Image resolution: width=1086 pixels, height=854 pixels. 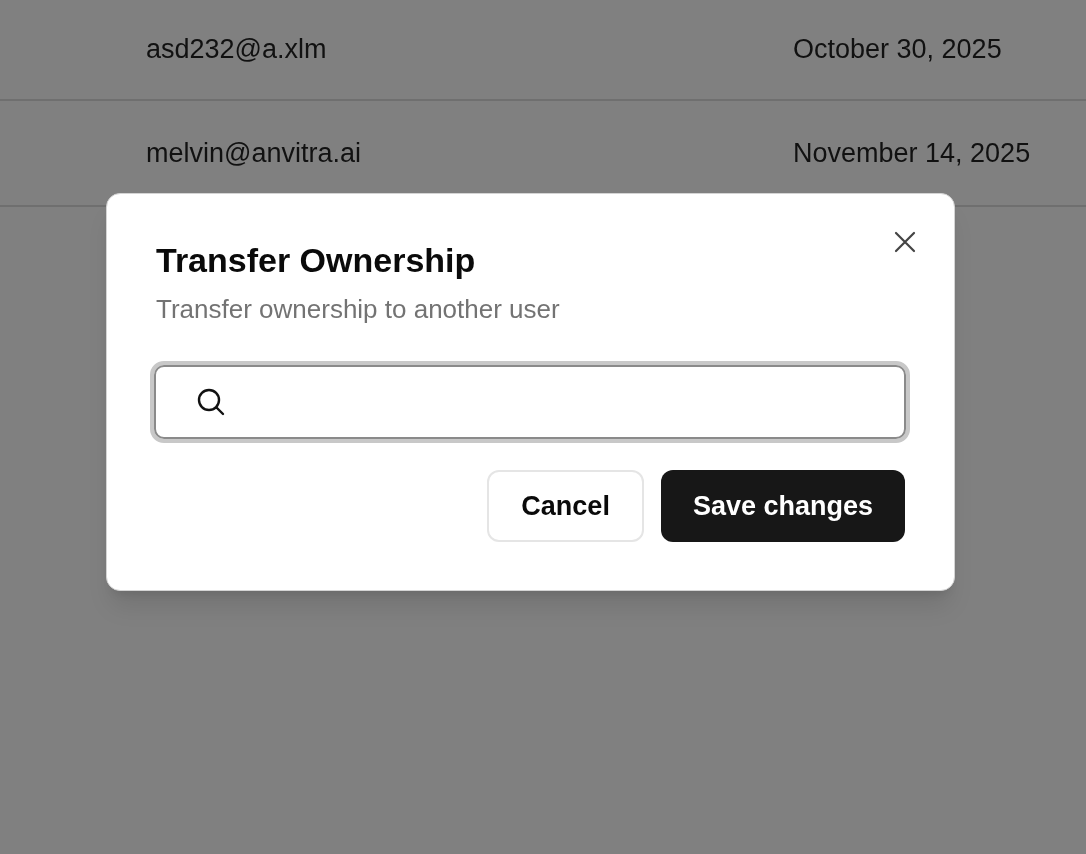 What do you see at coordinates (565, 506) in the screenshot?
I see `cancel-button: Cancel` at bounding box center [565, 506].